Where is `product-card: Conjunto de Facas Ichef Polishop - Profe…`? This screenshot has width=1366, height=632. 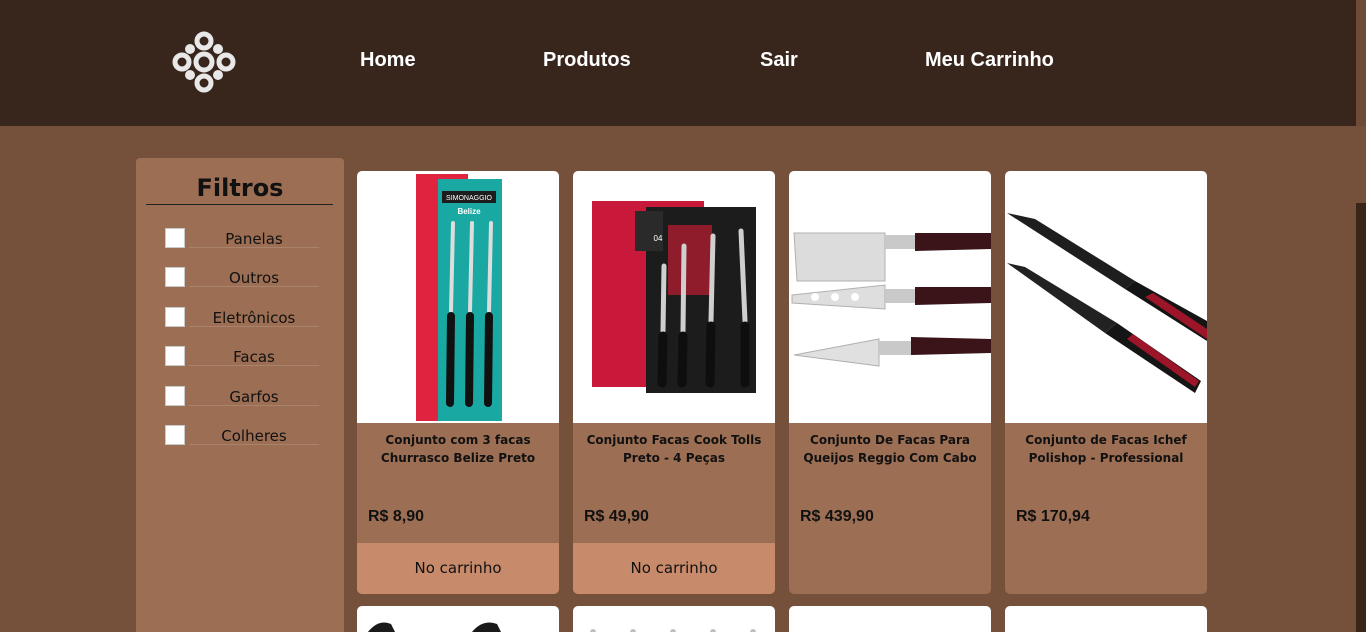 product-card: Conjunto de Facas Ichef Polishop - Profe… is located at coordinates (1106, 382).